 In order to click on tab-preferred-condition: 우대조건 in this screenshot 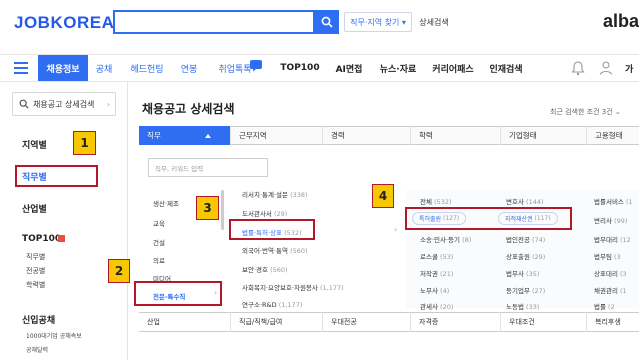, I will do `click(544, 322)`.